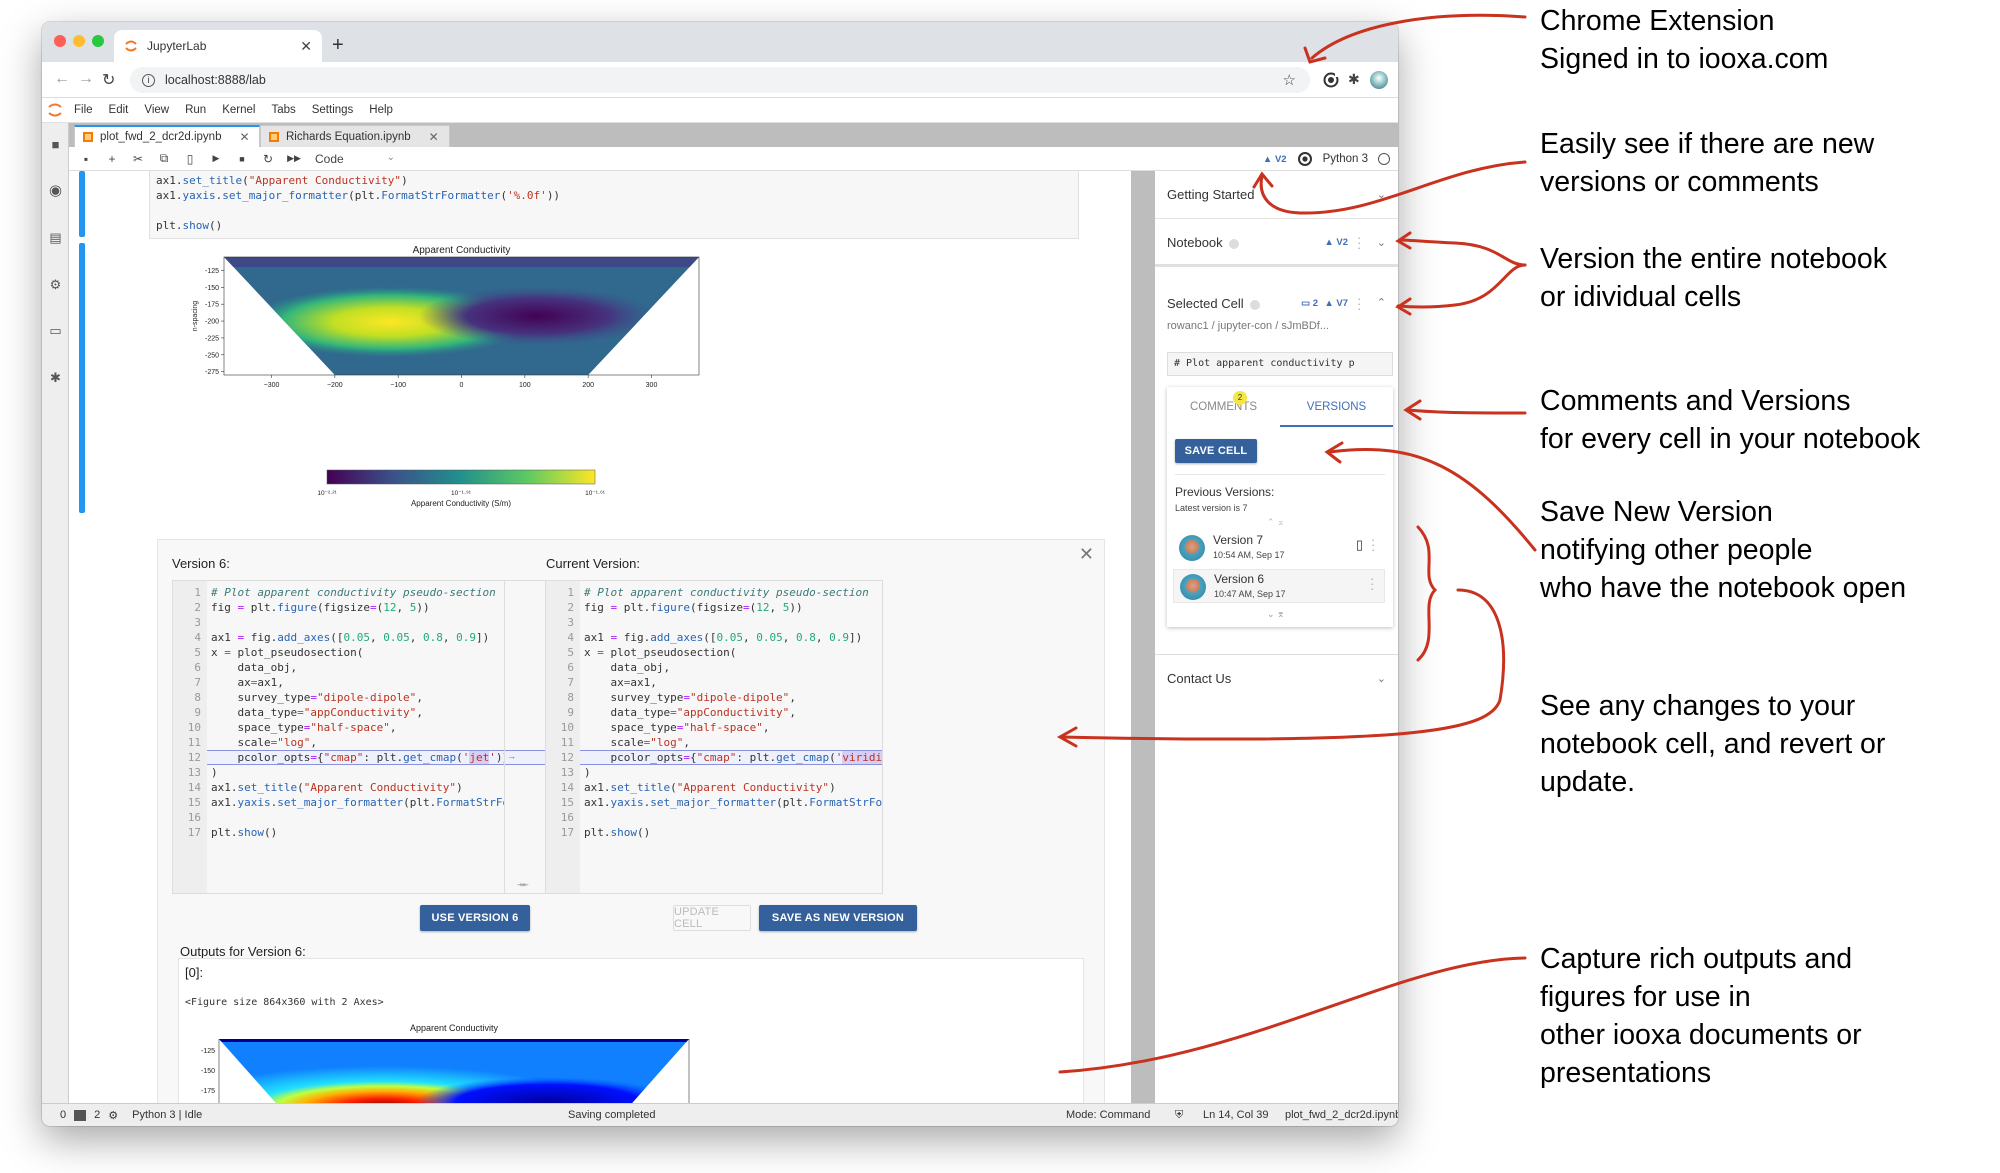 The width and height of the screenshot is (2000, 1173). What do you see at coordinates (1695, 401) in the screenshot?
I see `annotation-line: Comments and Versions` at bounding box center [1695, 401].